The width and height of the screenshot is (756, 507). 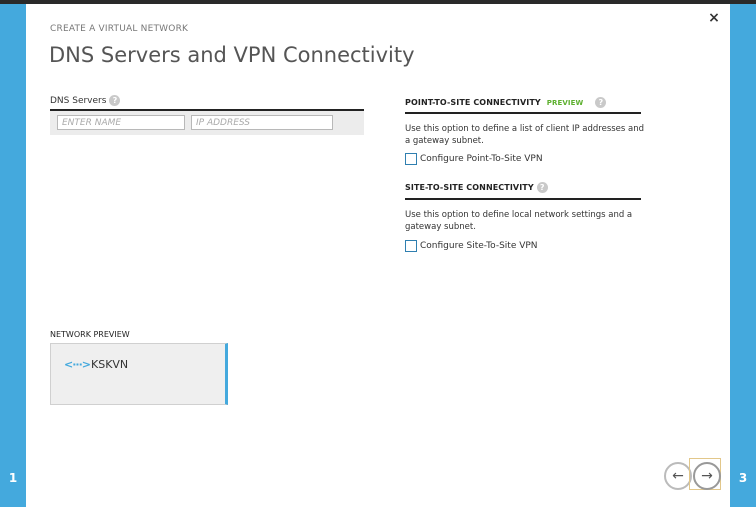 What do you see at coordinates (411, 159) in the screenshot?
I see `point-to-site-checkbox` at bounding box center [411, 159].